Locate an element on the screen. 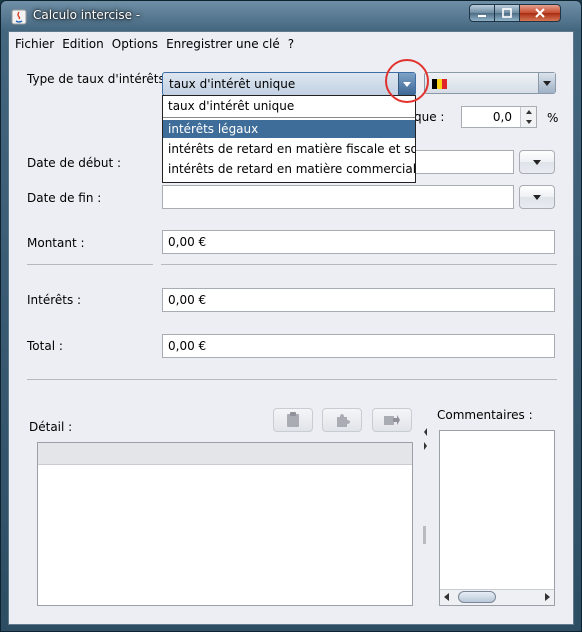 The width and height of the screenshot is (582, 632). close-button is located at coordinates (540, 13).